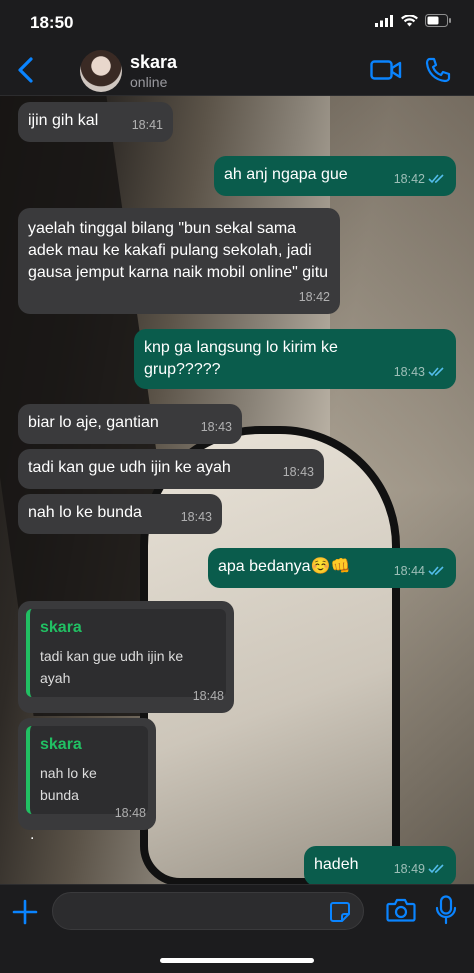 This screenshot has height=973, width=474. What do you see at coordinates (27, 70) in the screenshot?
I see `chevron-left-icon` at bounding box center [27, 70].